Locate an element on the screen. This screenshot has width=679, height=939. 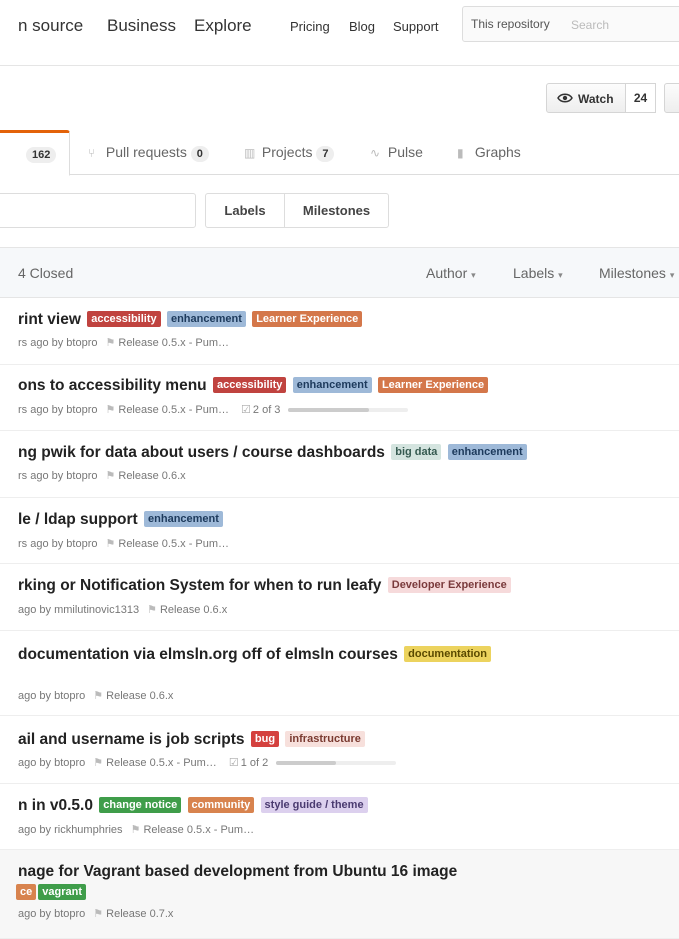
author-filter-label: Author is located at coordinates (447, 273).